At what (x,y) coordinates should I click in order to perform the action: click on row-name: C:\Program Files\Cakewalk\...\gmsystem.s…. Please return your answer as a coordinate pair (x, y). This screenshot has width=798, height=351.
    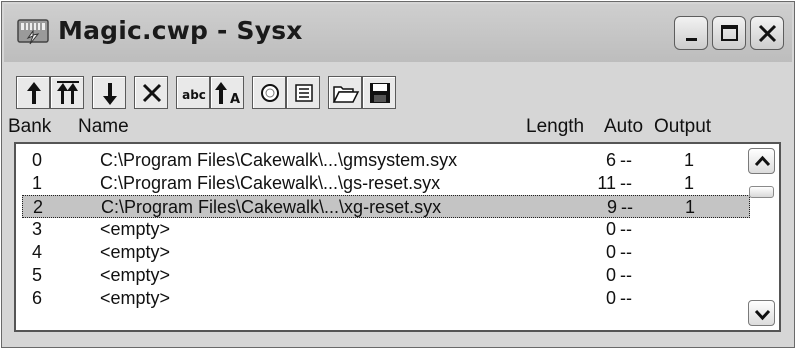
    Looking at the image, I should click on (279, 160).